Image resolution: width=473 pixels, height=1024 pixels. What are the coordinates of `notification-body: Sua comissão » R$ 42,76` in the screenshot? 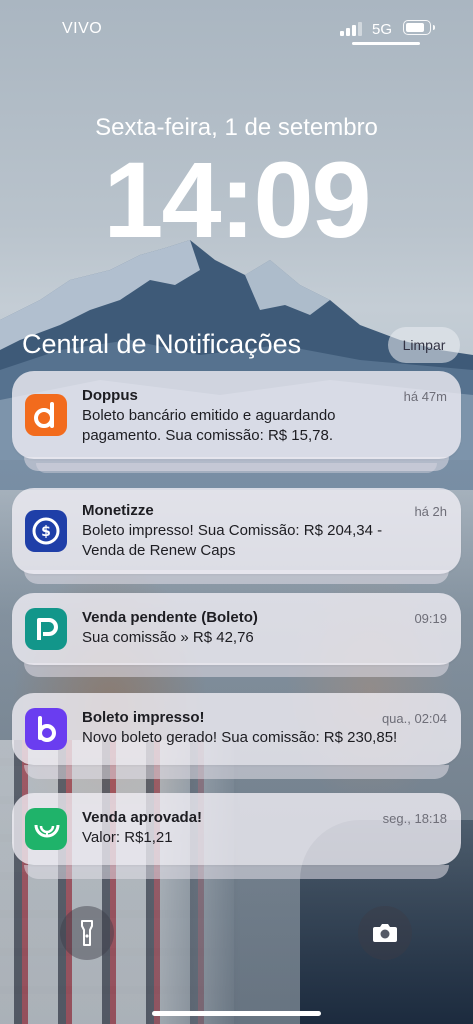 It's located at (261, 638).